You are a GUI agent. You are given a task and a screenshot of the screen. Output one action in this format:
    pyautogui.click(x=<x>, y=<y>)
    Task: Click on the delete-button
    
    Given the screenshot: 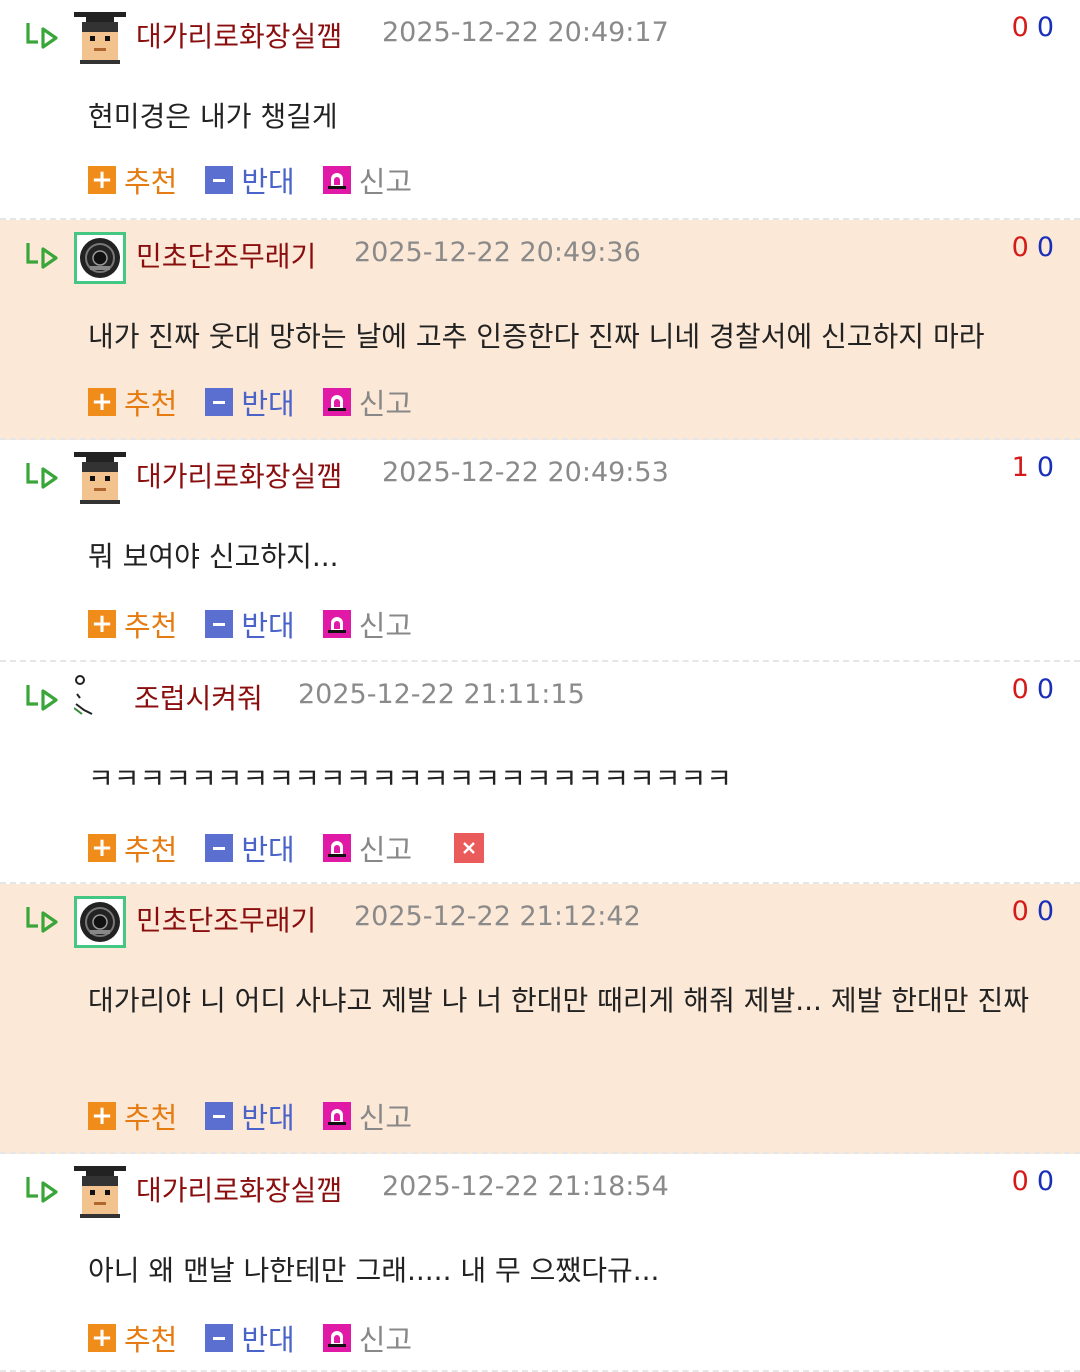 What is the action you would take?
    pyautogui.click(x=469, y=848)
    